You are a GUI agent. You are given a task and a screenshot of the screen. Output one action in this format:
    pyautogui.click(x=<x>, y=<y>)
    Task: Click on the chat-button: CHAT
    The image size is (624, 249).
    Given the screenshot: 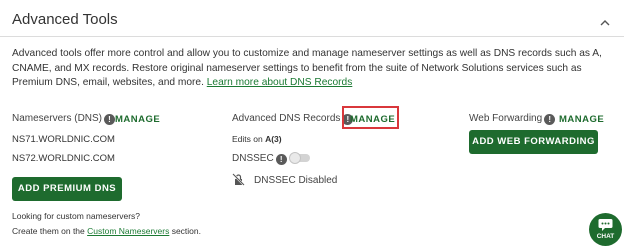 What is the action you would take?
    pyautogui.click(x=605, y=229)
    